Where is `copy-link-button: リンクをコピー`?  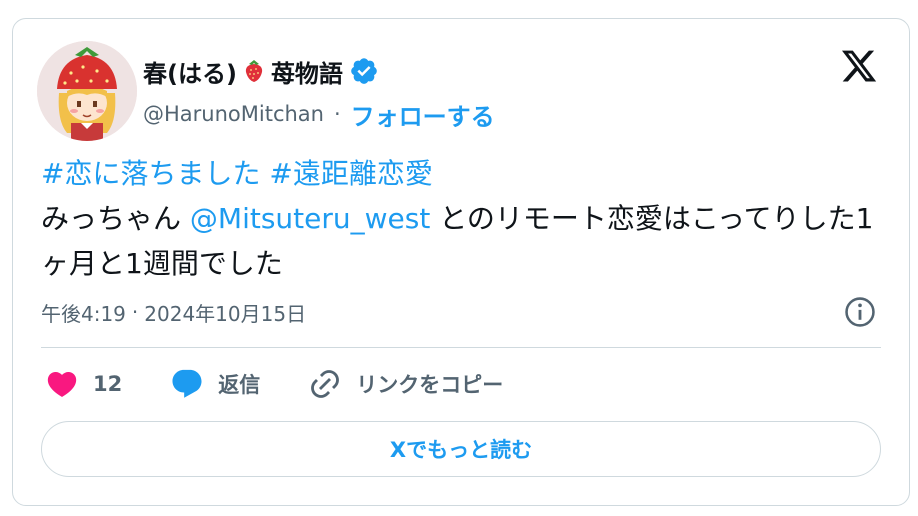
copy-link-button: リンクをコピー is located at coordinates (405, 384).